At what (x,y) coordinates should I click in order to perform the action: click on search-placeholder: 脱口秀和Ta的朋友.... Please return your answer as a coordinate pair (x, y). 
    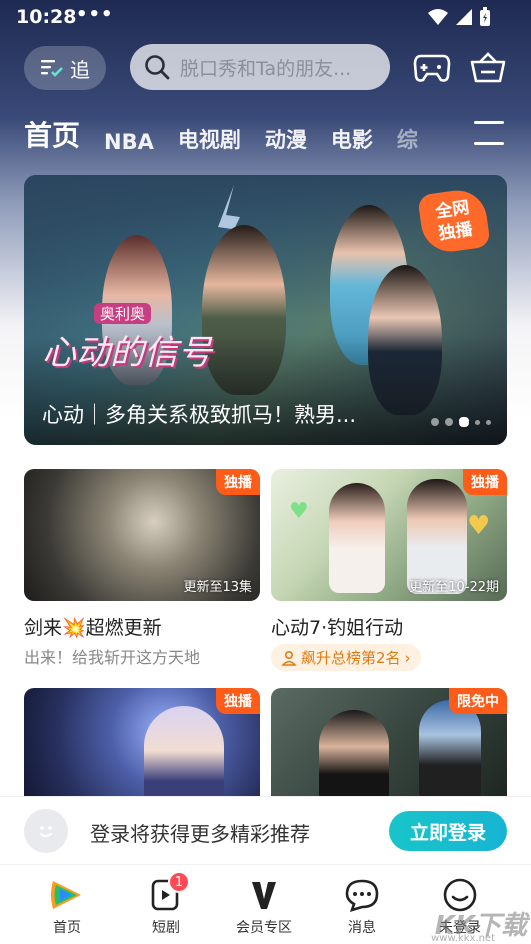
    Looking at the image, I should click on (266, 68).